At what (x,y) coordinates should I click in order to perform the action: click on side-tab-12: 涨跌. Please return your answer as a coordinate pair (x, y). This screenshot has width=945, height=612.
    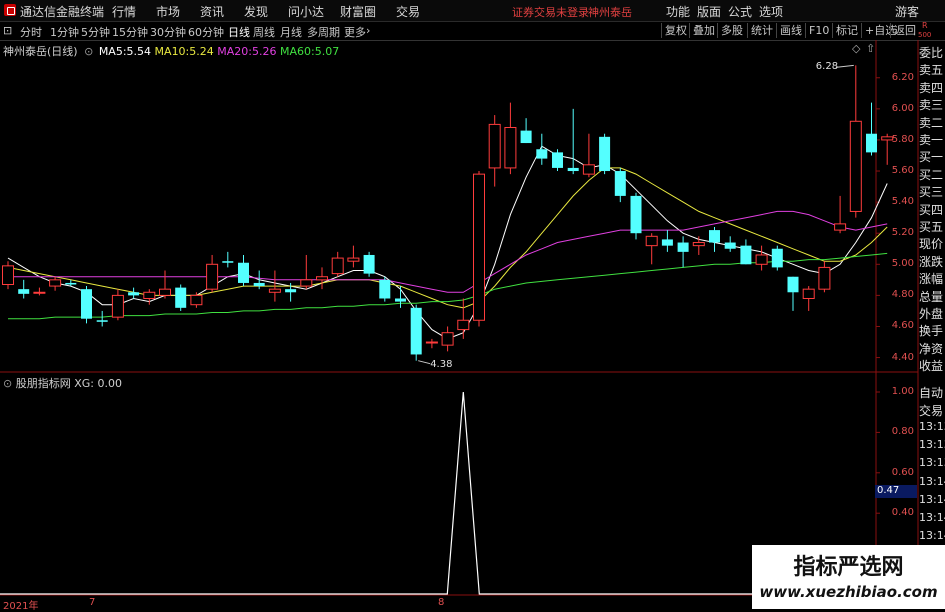
    Looking at the image, I should click on (932, 261).